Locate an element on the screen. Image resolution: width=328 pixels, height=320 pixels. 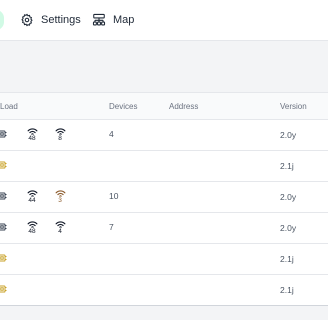
table-row: 48 8 4 2.0y is located at coordinates (164, 135).